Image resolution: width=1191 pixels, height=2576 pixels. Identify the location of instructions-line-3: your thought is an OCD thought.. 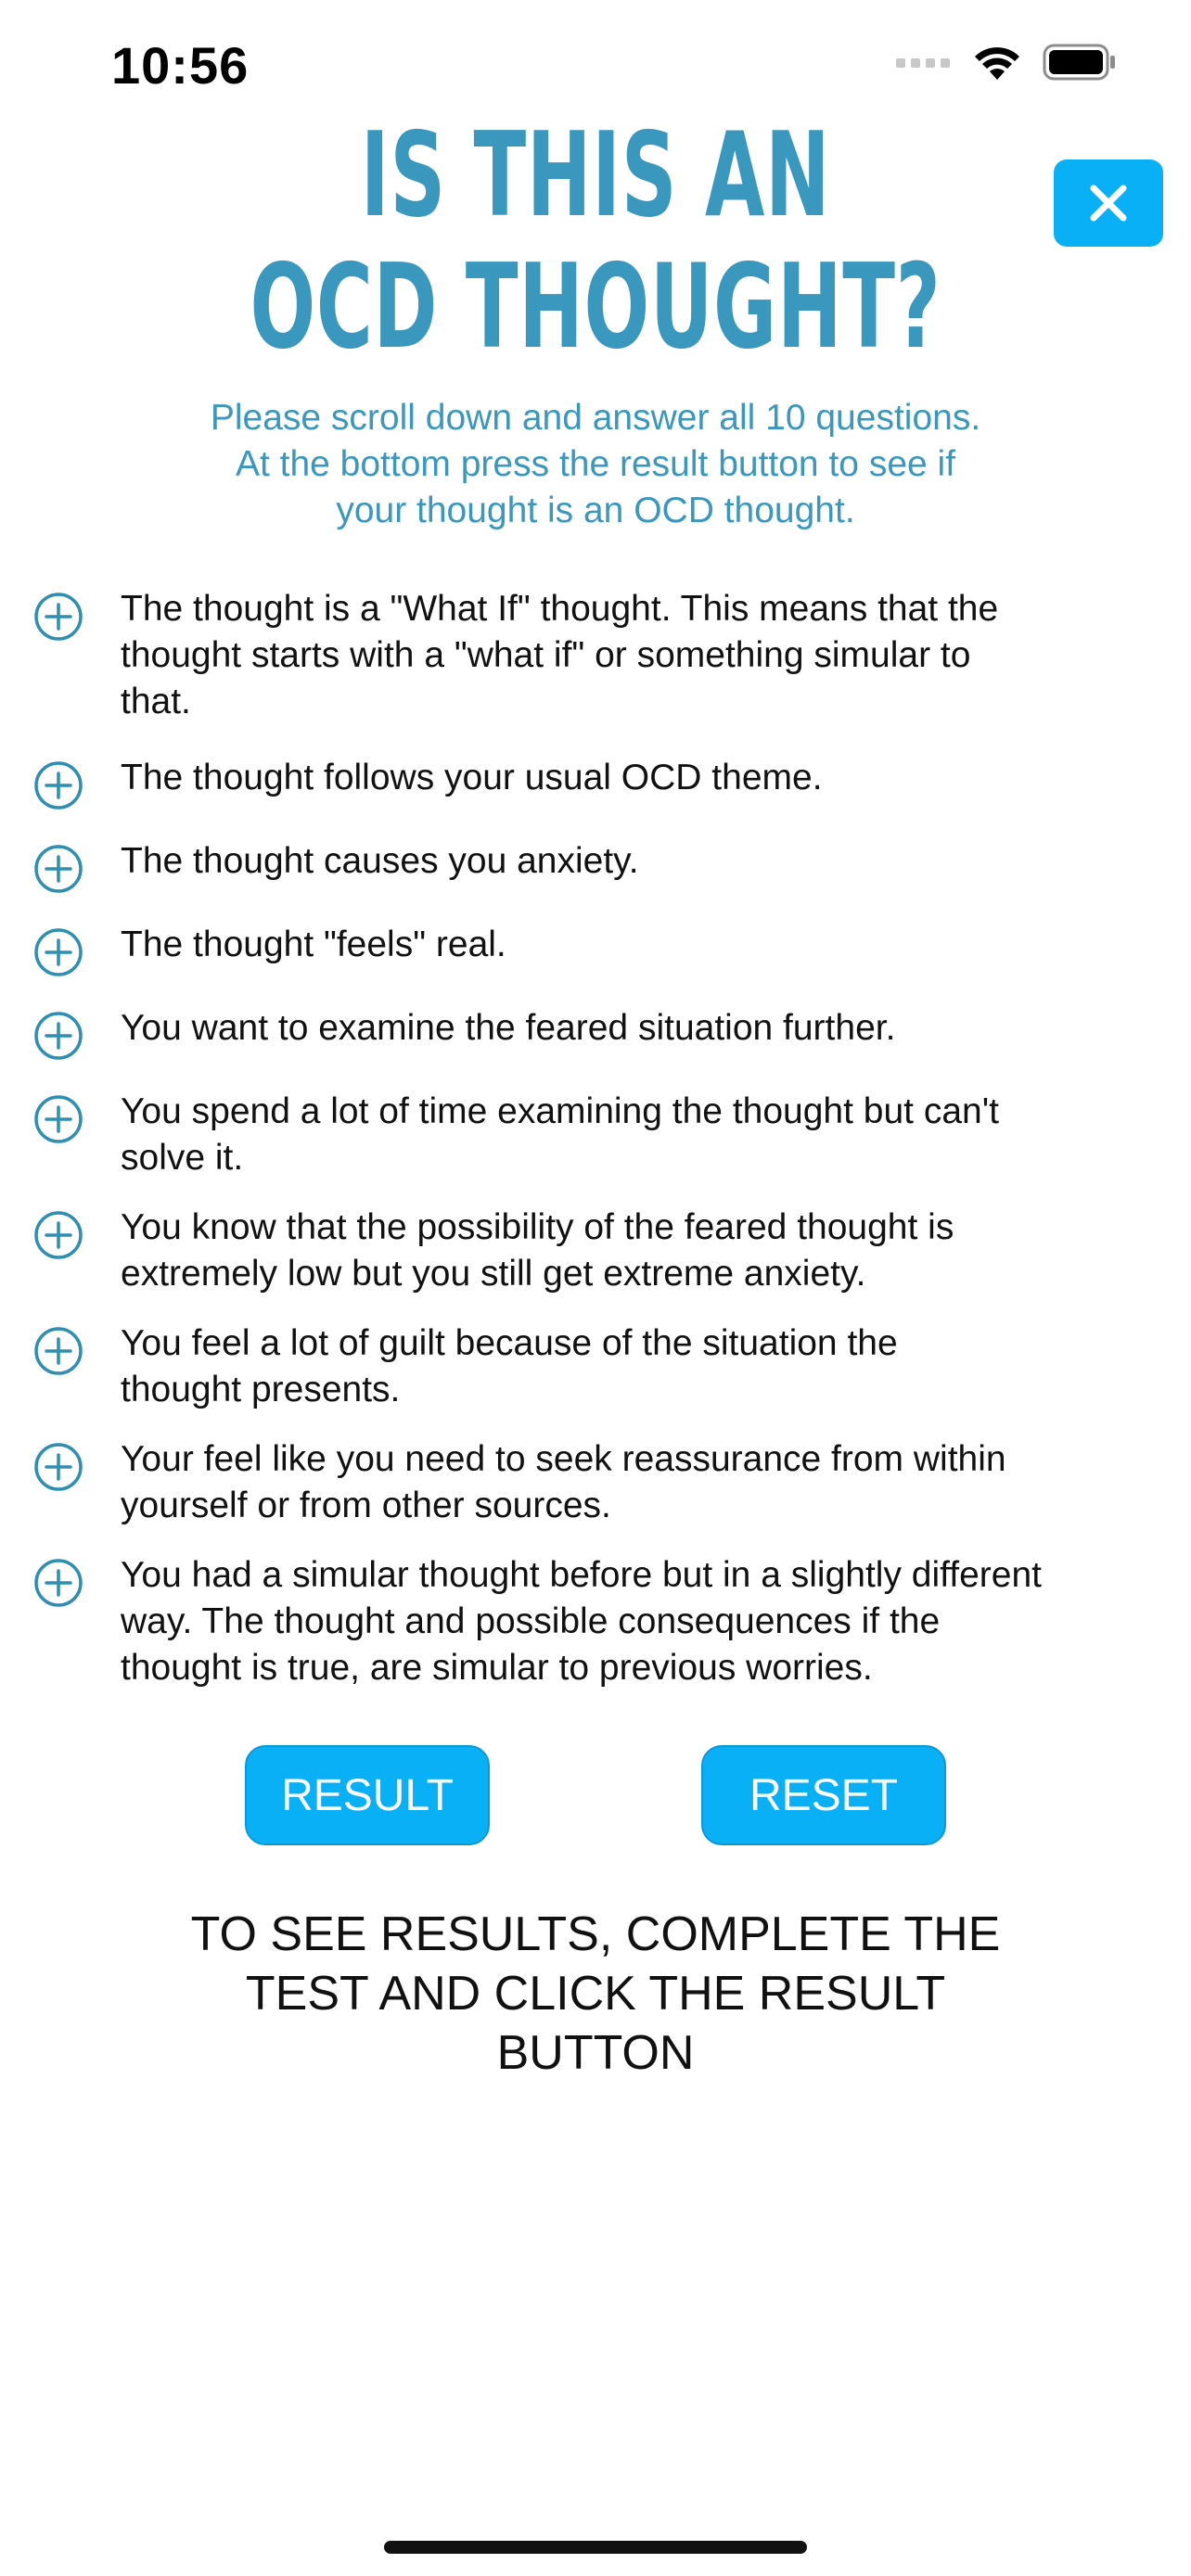
(595, 511).